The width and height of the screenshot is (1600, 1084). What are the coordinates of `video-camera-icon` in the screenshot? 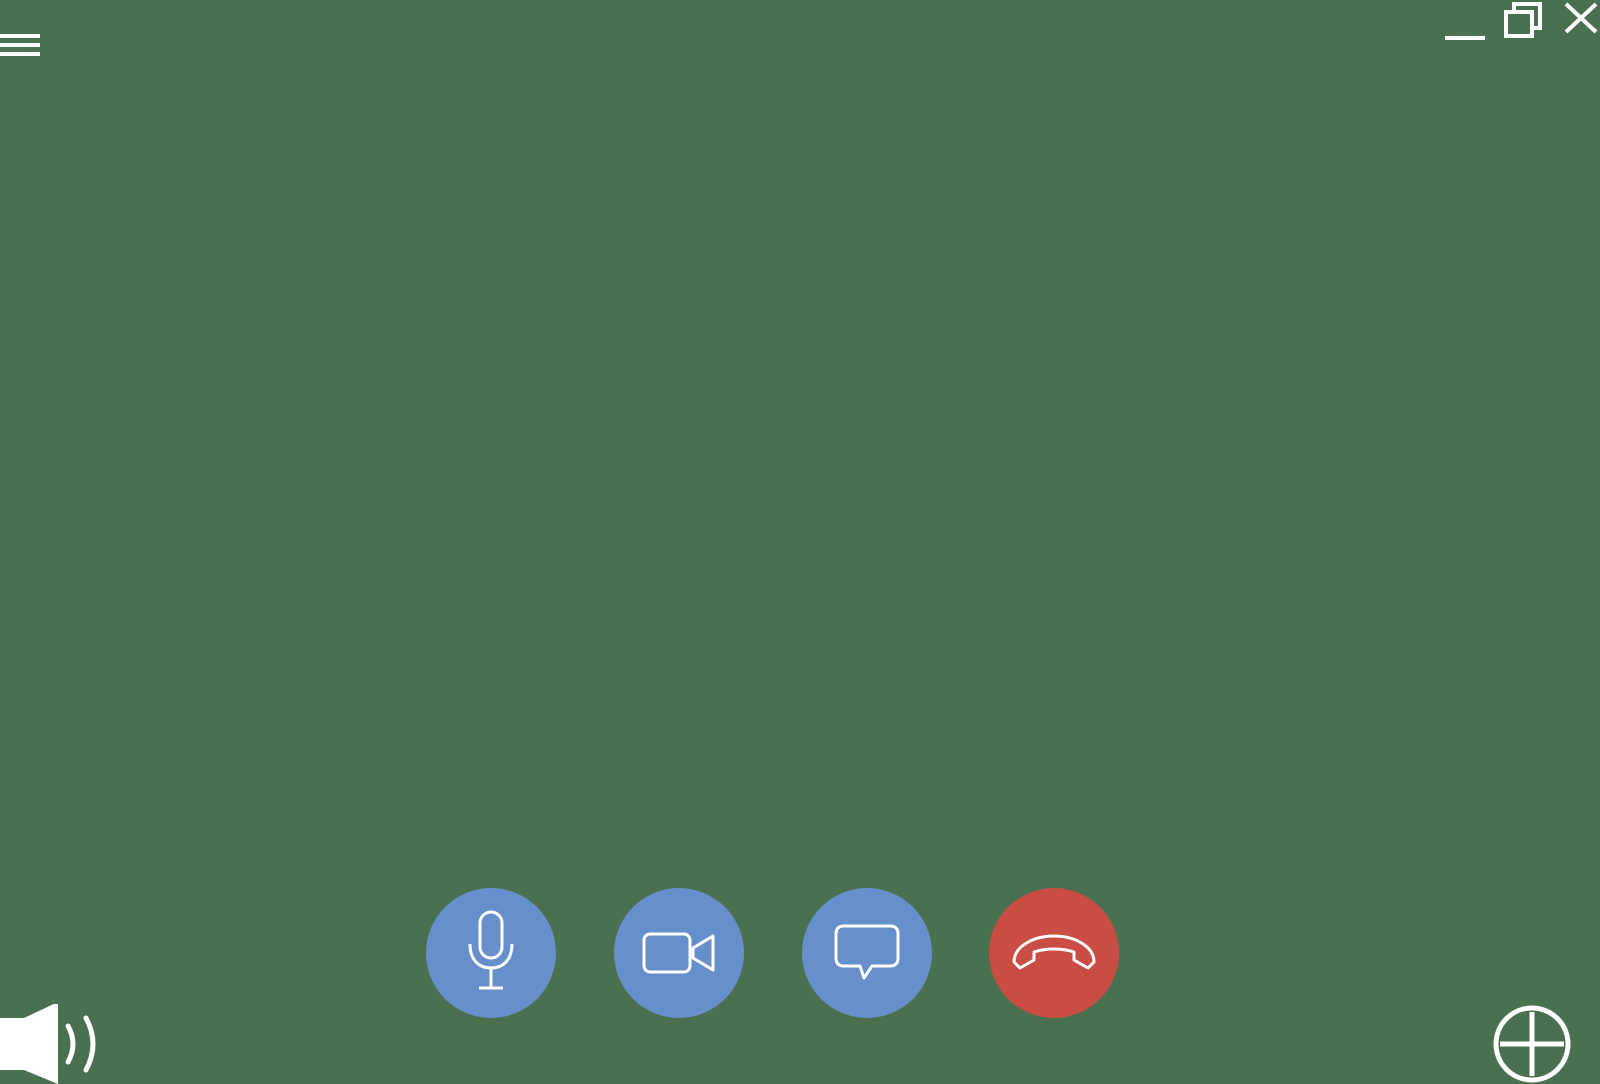 It's located at (678, 953).